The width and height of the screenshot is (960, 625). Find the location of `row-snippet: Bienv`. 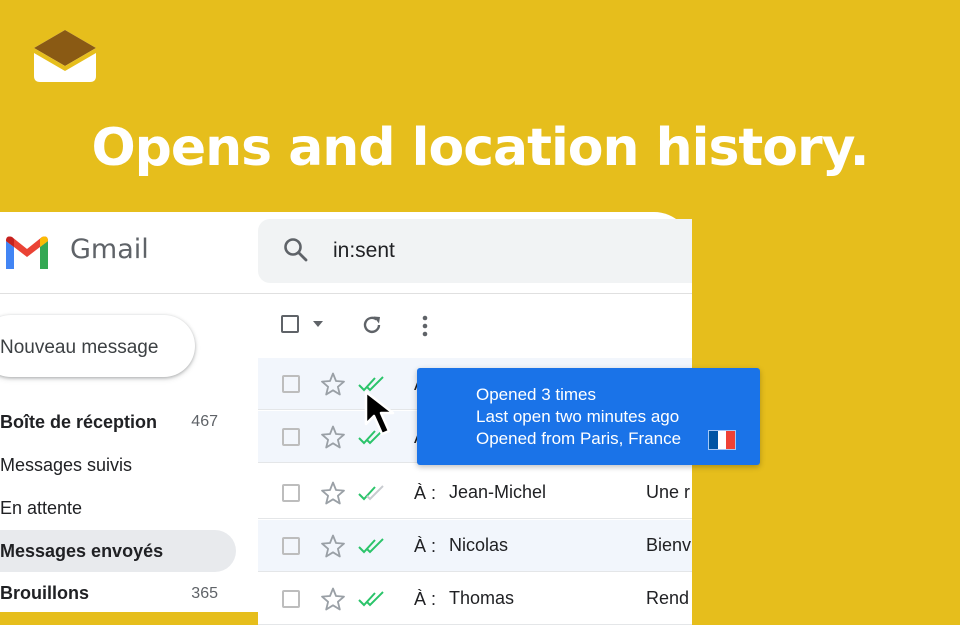

row-snippet: Bienv is located at coordinates (669, 545).